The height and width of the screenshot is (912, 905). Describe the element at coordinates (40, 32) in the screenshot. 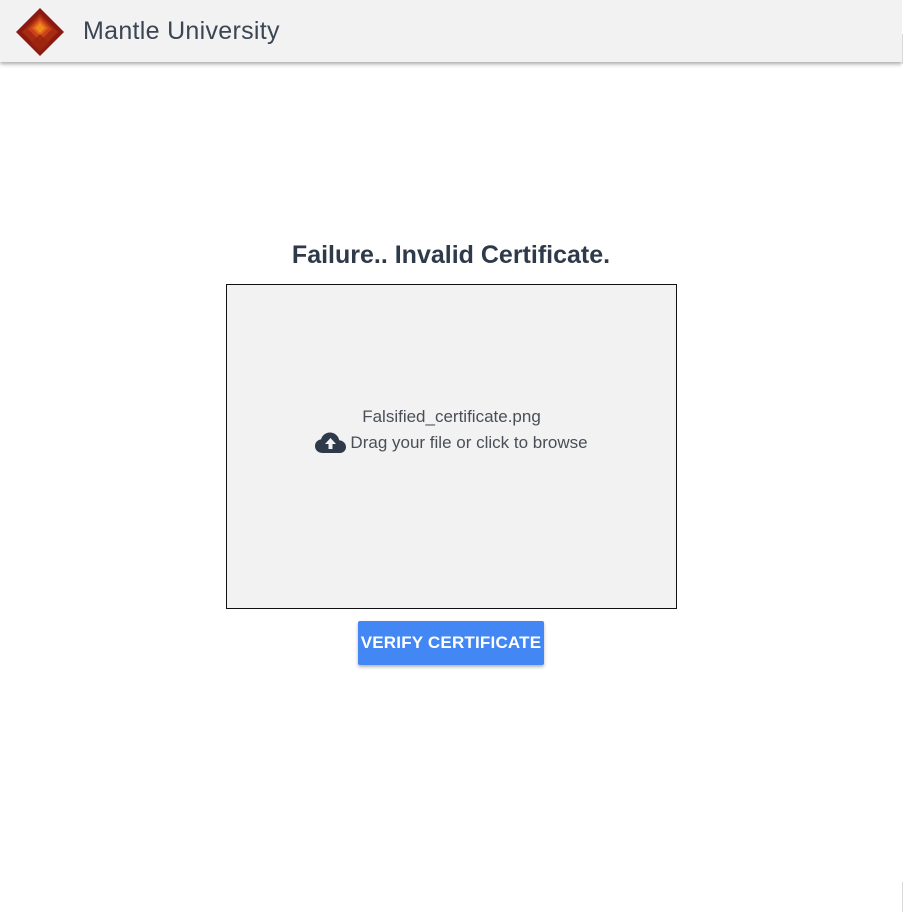

I see `diamond-logo-icon` at that location.